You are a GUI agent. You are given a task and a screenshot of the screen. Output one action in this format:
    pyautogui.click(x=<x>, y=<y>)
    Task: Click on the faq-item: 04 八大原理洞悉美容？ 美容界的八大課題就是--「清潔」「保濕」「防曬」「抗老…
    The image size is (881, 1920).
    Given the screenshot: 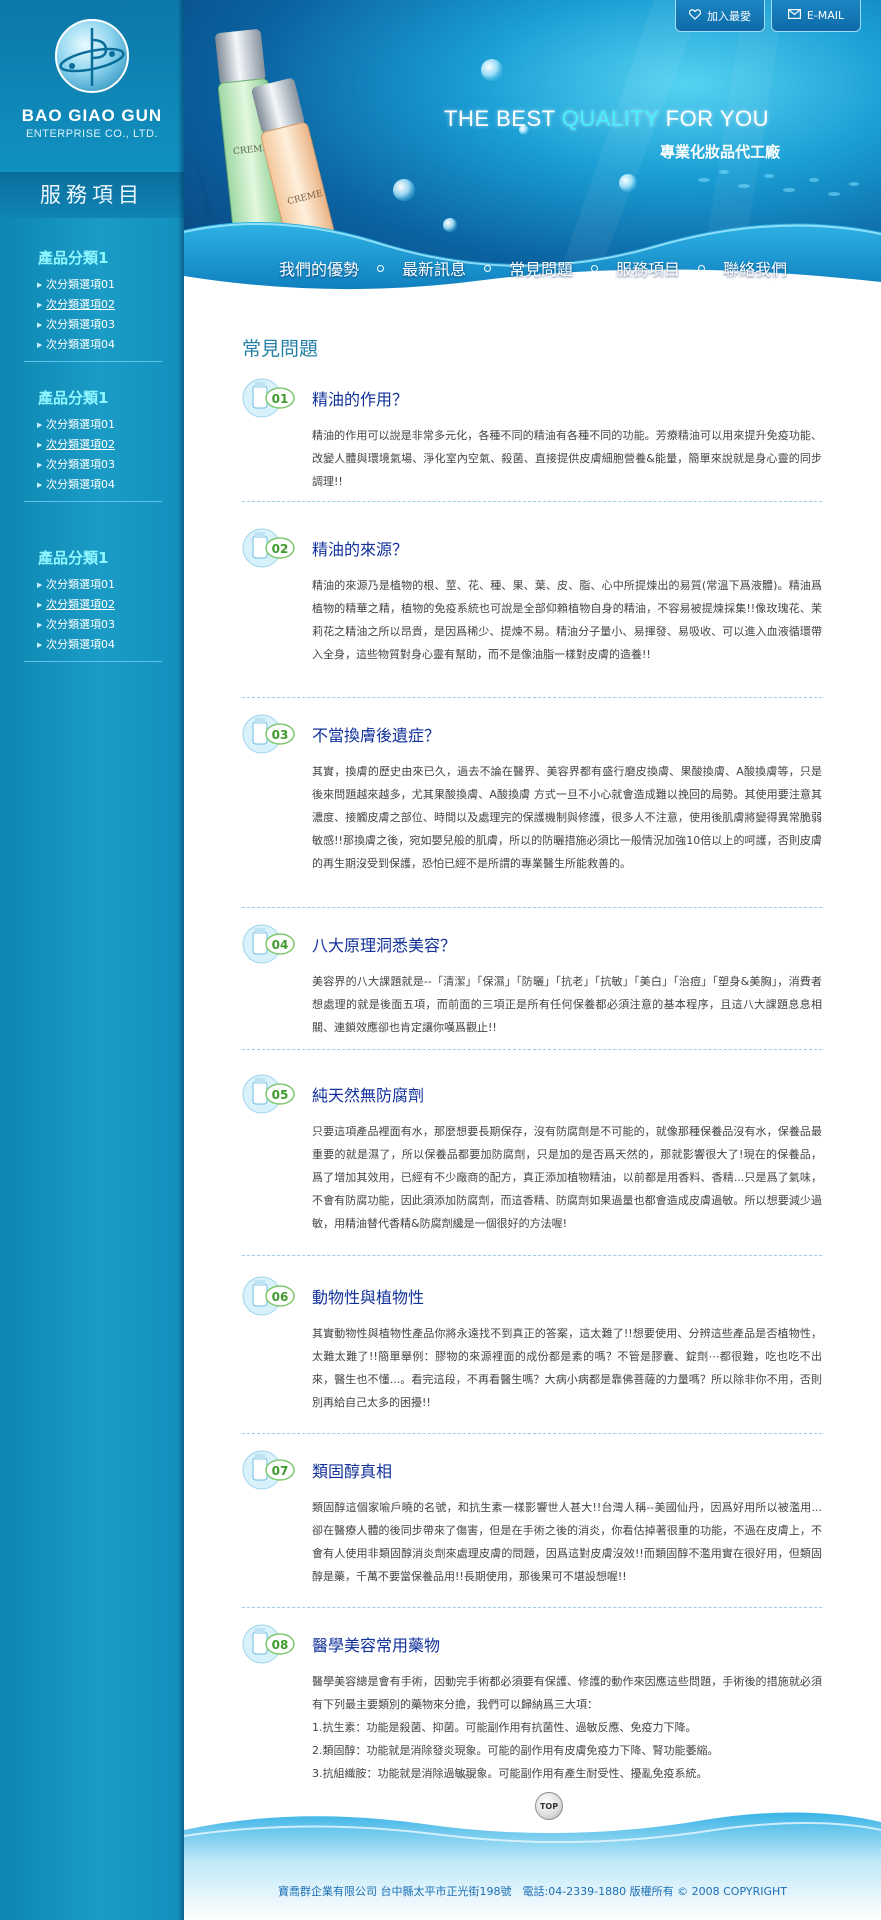 What is the action you would take?
    pyautogui.click(x=532, y=986)
    